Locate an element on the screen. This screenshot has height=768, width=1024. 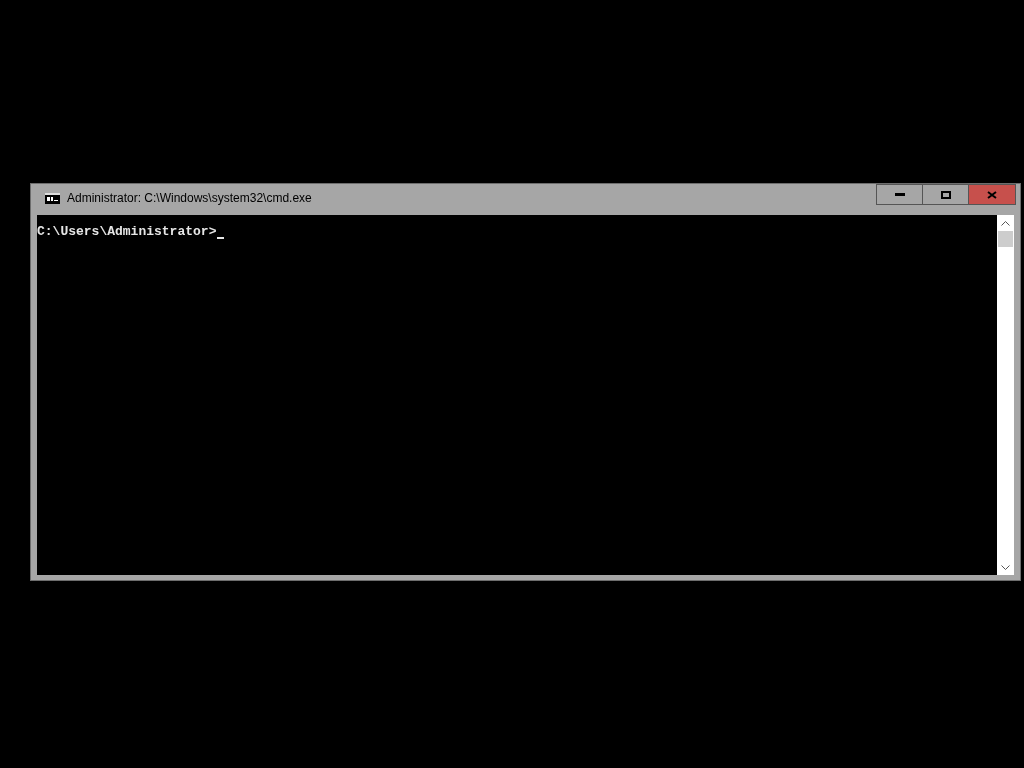
minimize-button is located at coordinates (899, 194).